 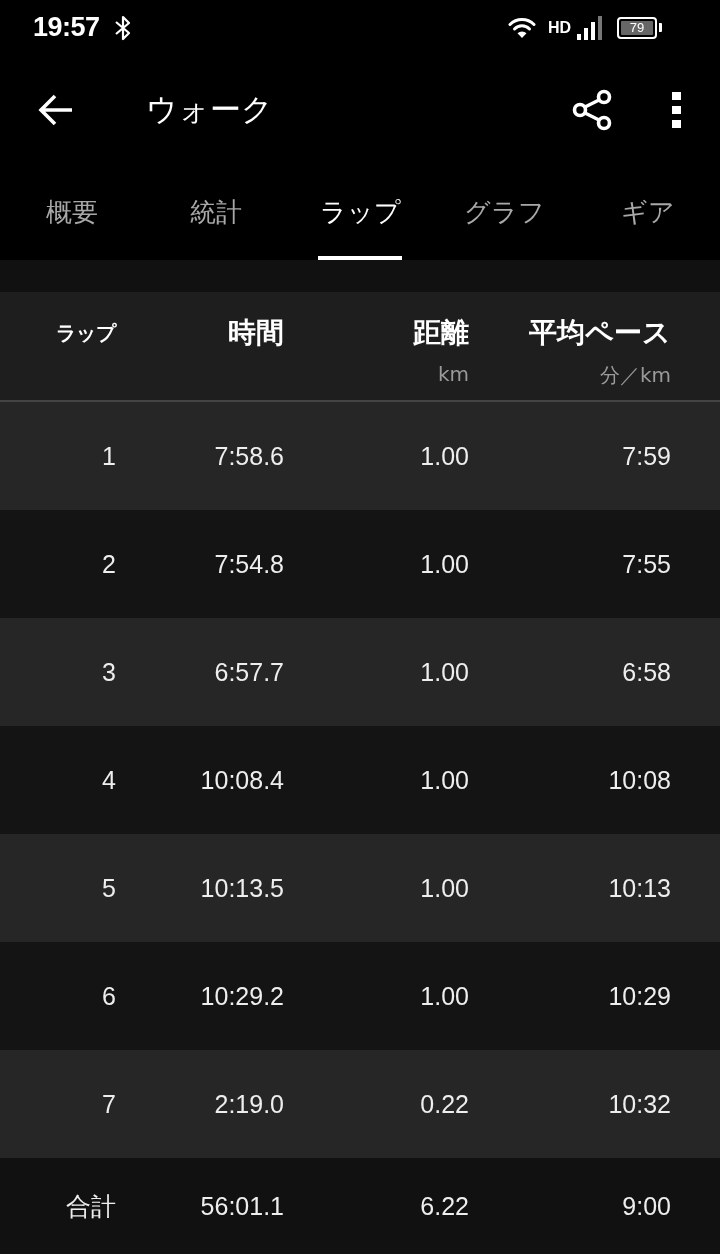 I want to click on table-cell: 9:00, so click(x=646, y=1206).